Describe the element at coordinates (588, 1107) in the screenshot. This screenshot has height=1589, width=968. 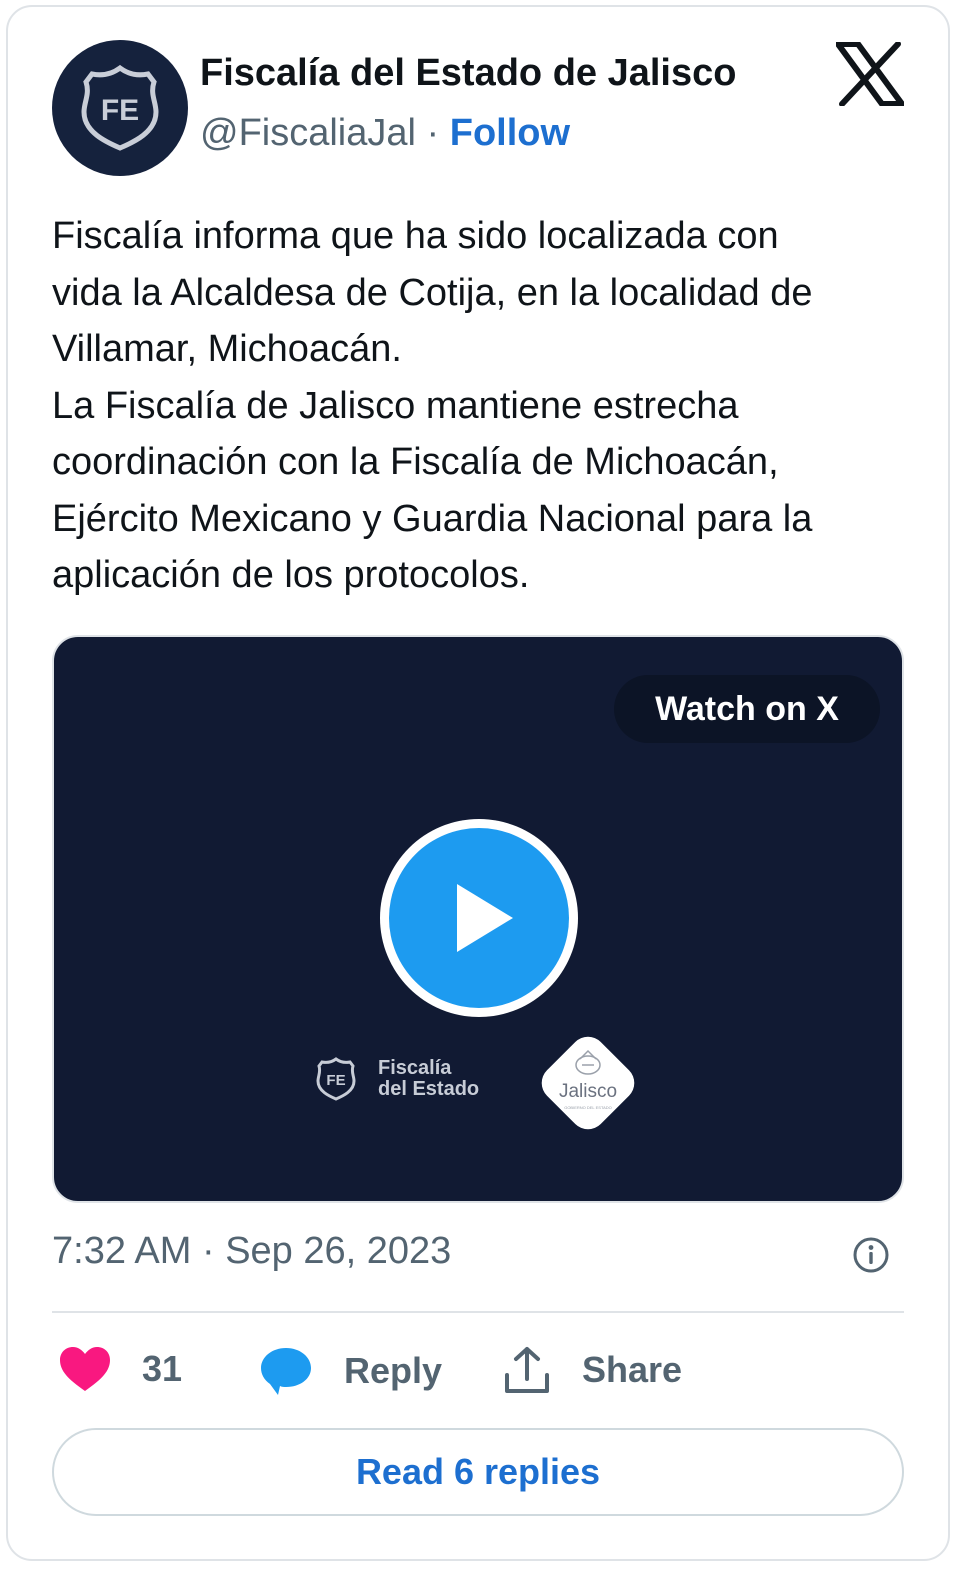
I see `jalisco-subtext: GOBIERNO DEL ESTADO` at that location.